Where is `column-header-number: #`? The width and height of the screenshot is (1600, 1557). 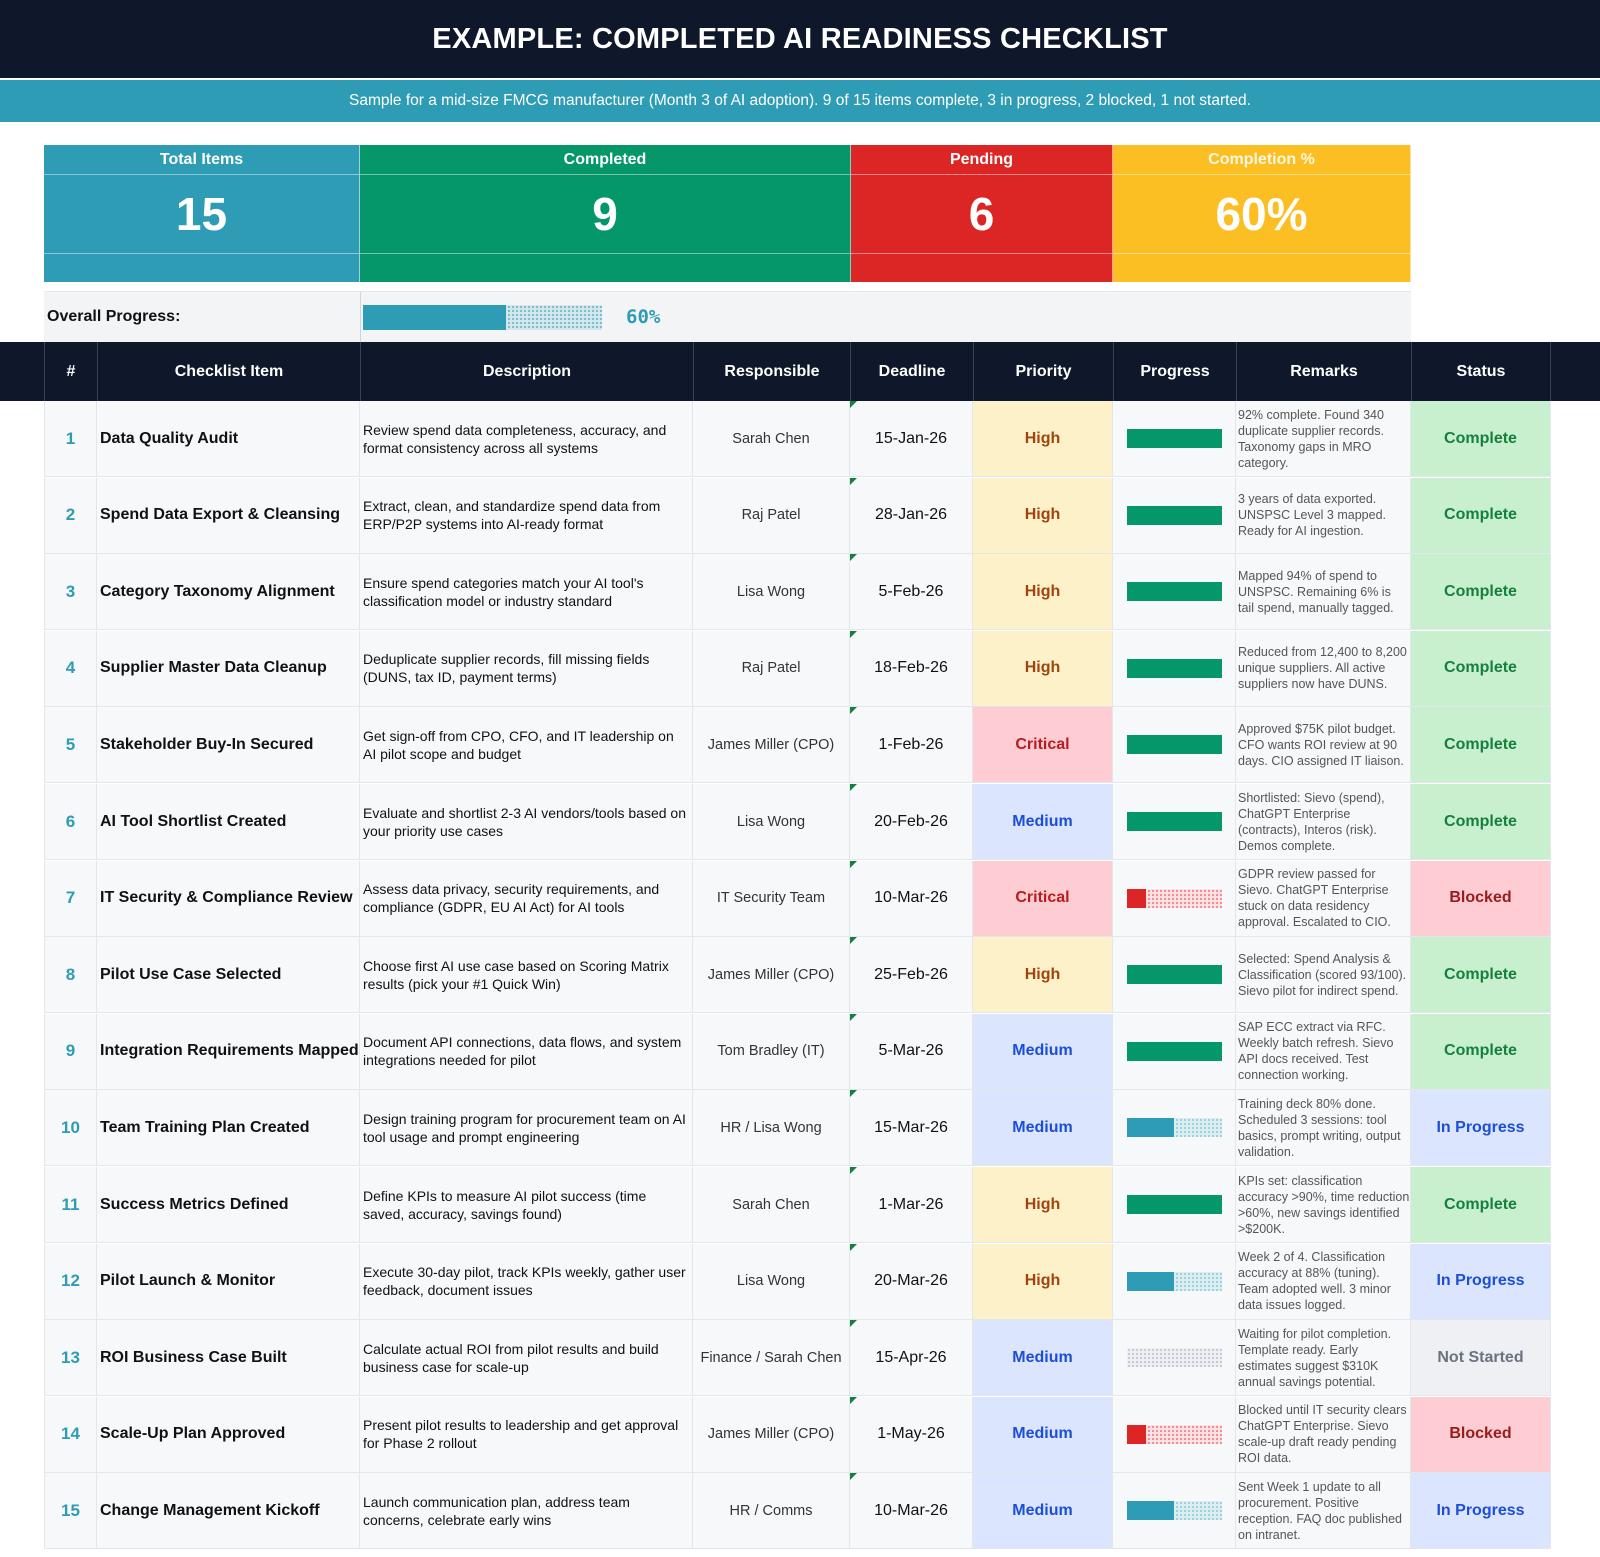 column-header-number: # is located at coordinates (70, 371).